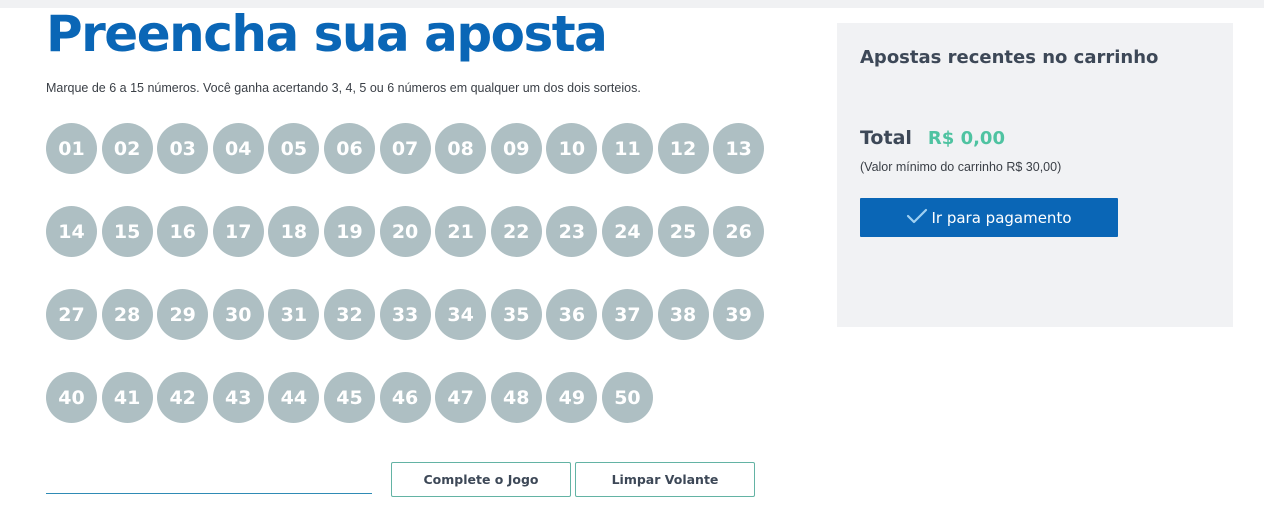 This screenshot has width=1264, height=509. I want to click on total-value: R$ 0,00, so click(966, 138).